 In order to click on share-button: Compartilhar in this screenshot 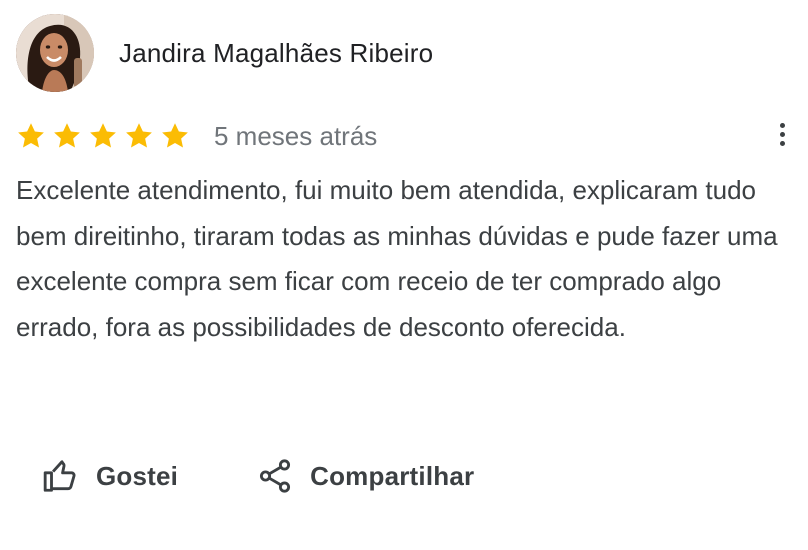, I will do `click(365, 476)`.